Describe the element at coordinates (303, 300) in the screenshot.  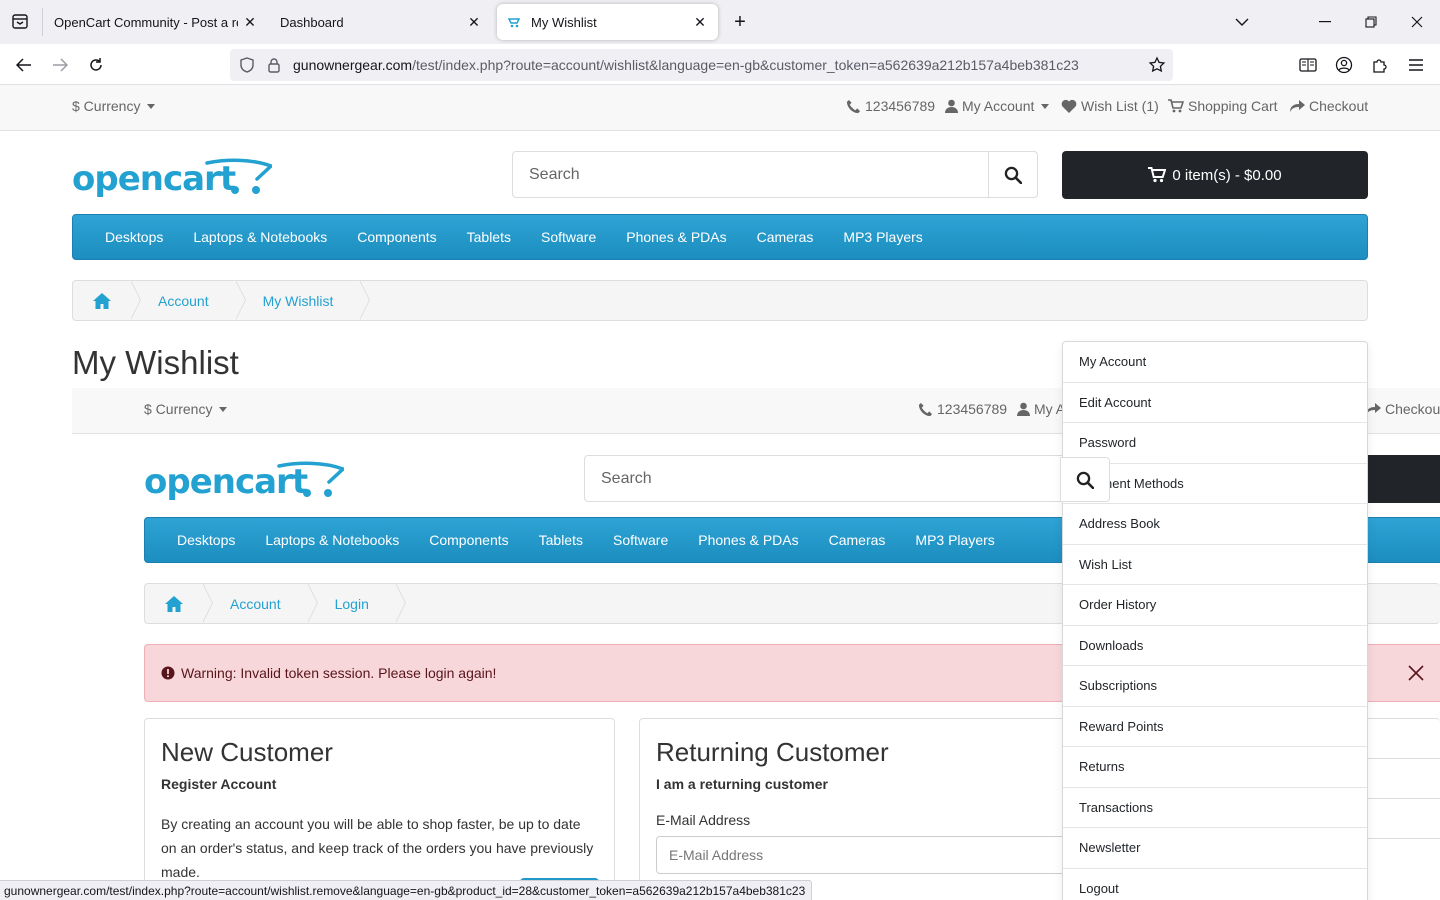
I see `breadcrumb-my-wishlist: My Wishlist` at that location.